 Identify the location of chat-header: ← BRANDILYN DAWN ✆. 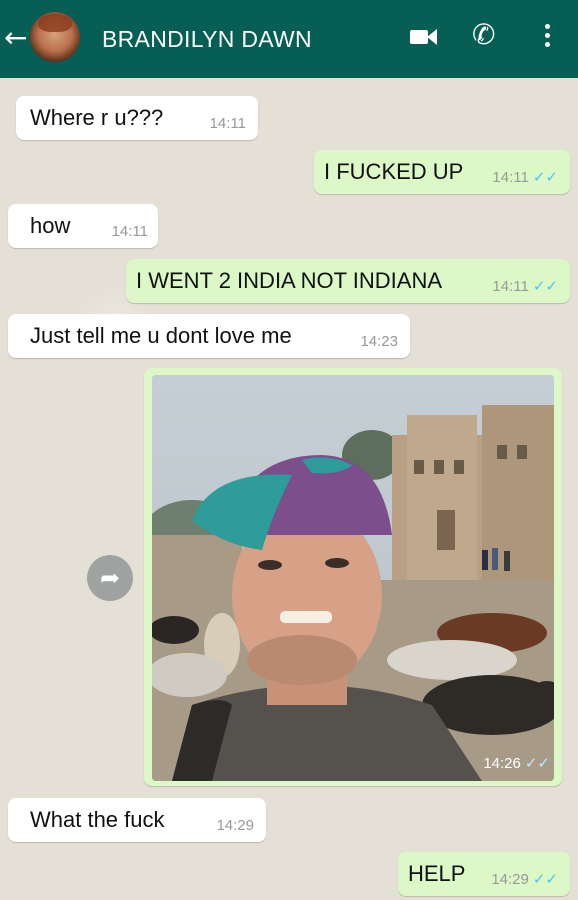
(289, 39).